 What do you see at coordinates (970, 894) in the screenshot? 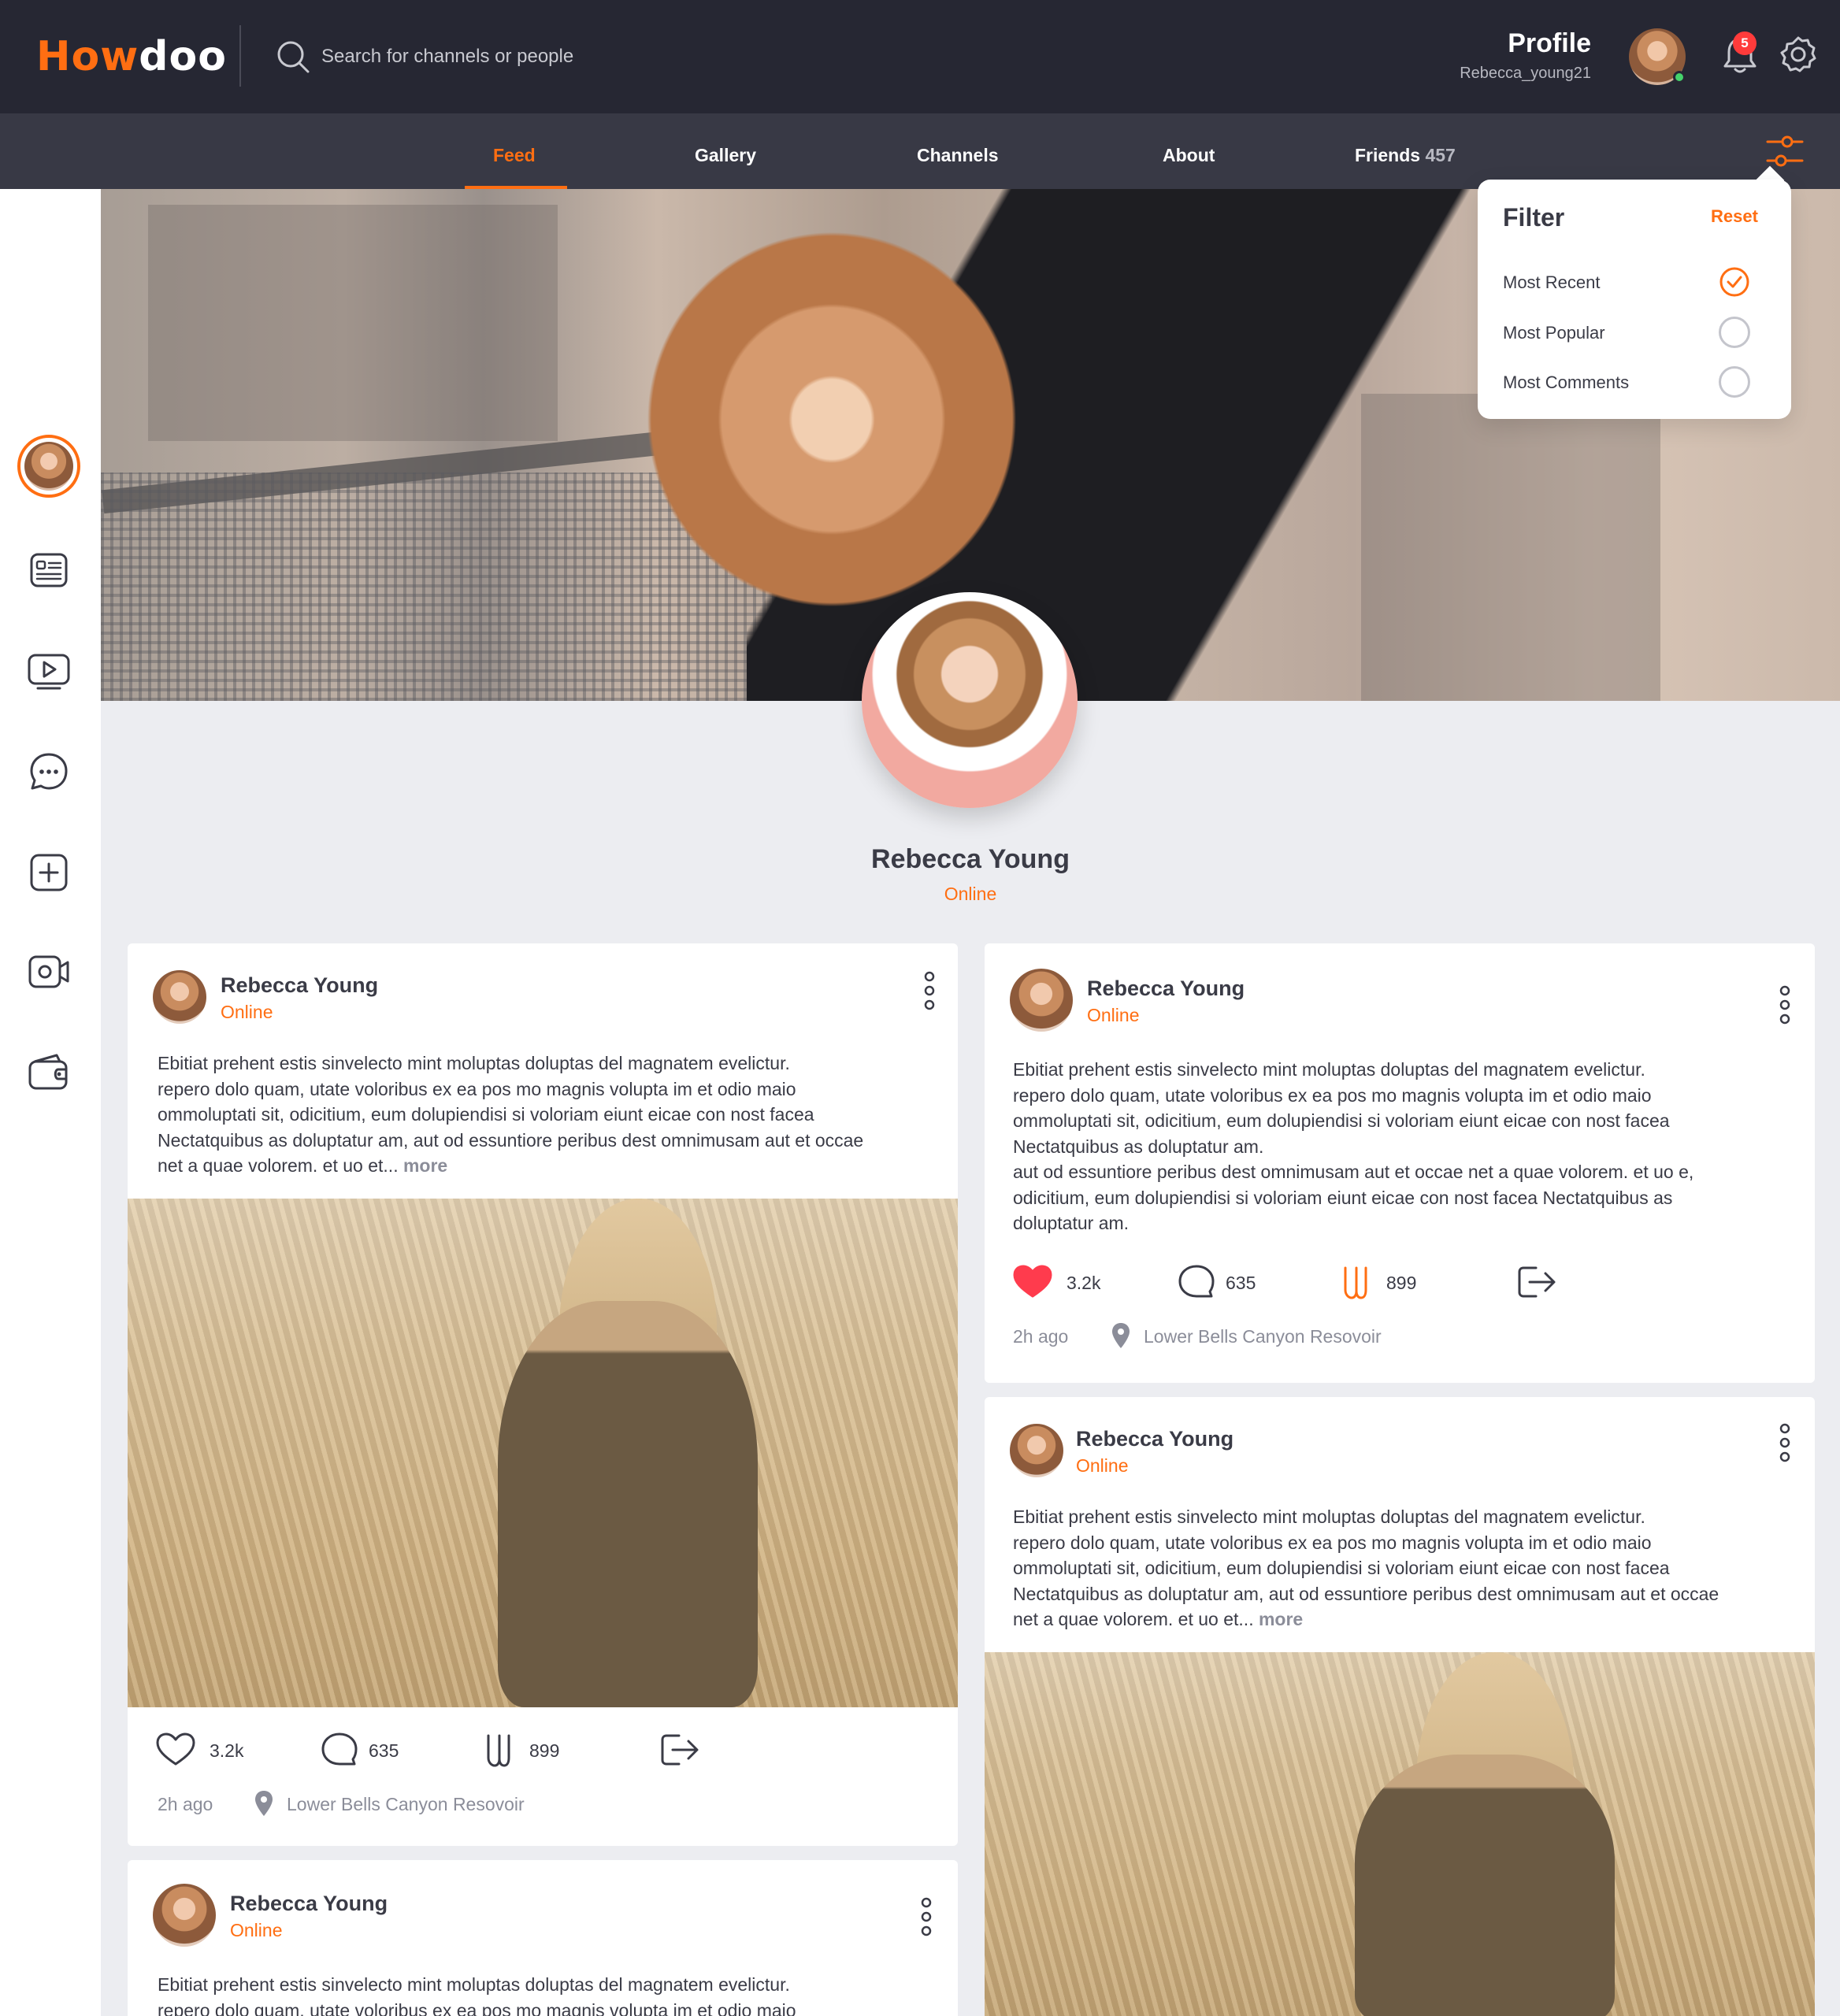
I see `profile-status: Online` at bounding box center [970, 894].